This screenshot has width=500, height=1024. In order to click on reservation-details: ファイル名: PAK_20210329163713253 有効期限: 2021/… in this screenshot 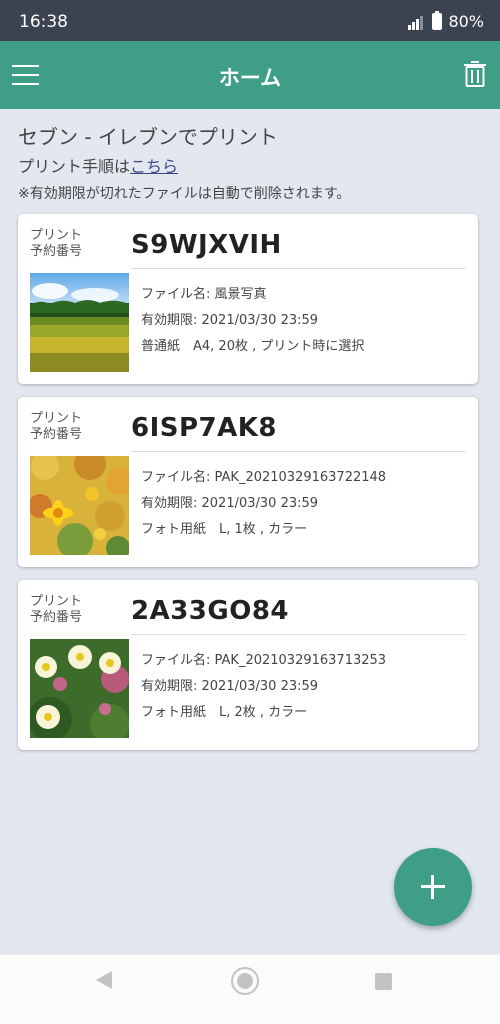, I will do `click(263, 687)`.